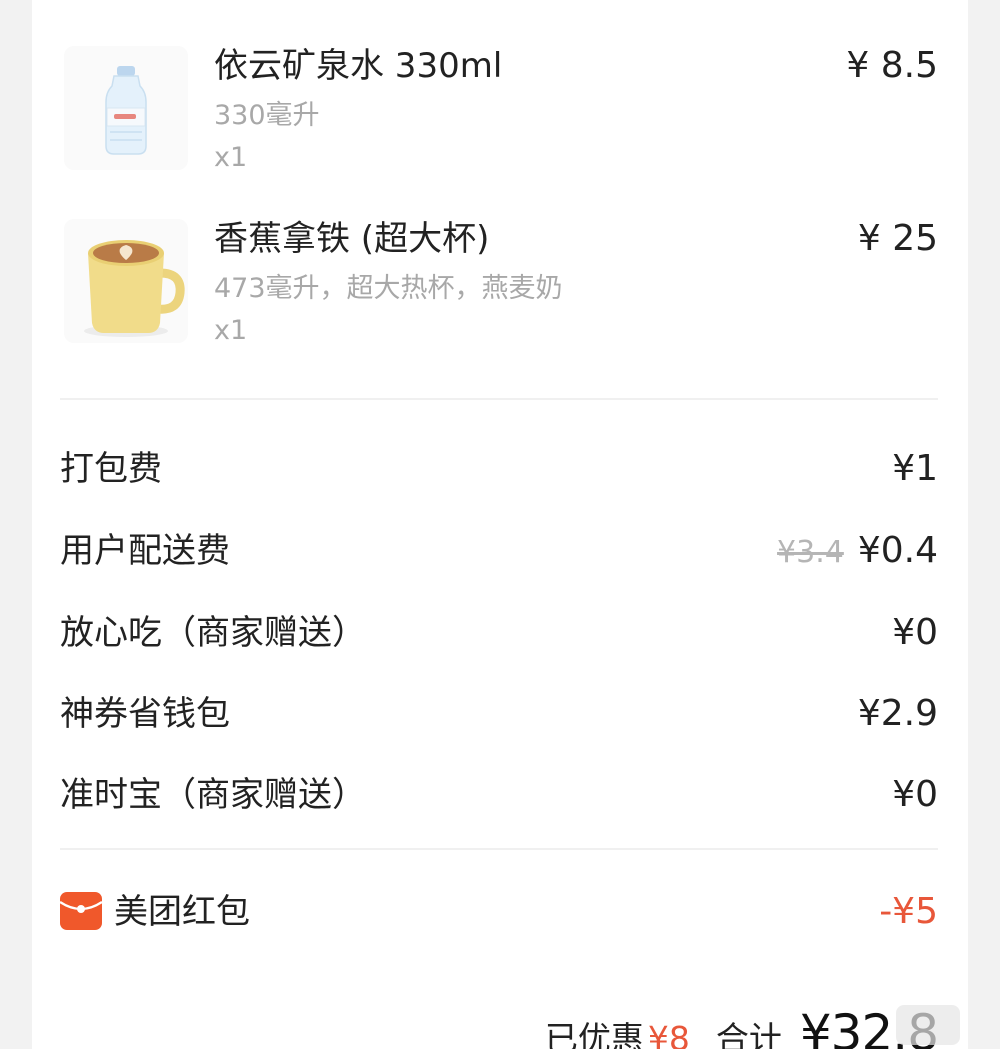 The width and height of the screenshot is (1000, 1049). What do you see at coordinates (358, 66) in the screenshot?
I see `item-name: 依云矿泉水 330ml` at bounding box center [358, 66].